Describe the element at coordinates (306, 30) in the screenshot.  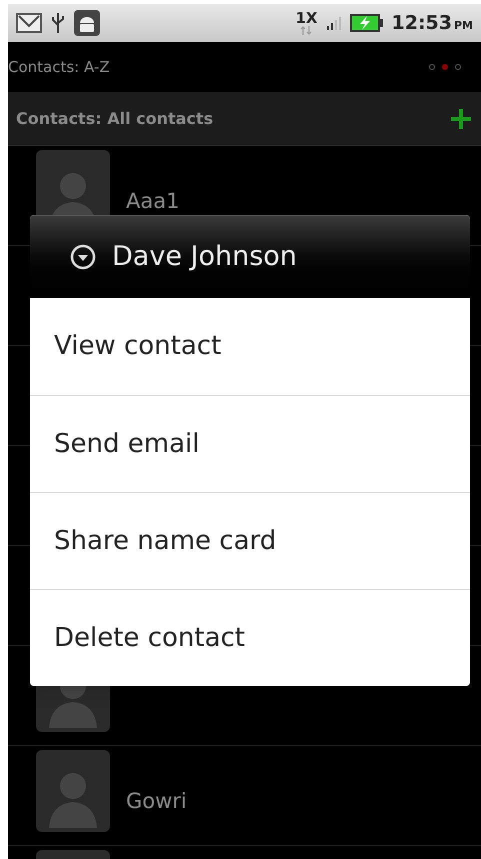
I see `data-arrows-icon` at that location.